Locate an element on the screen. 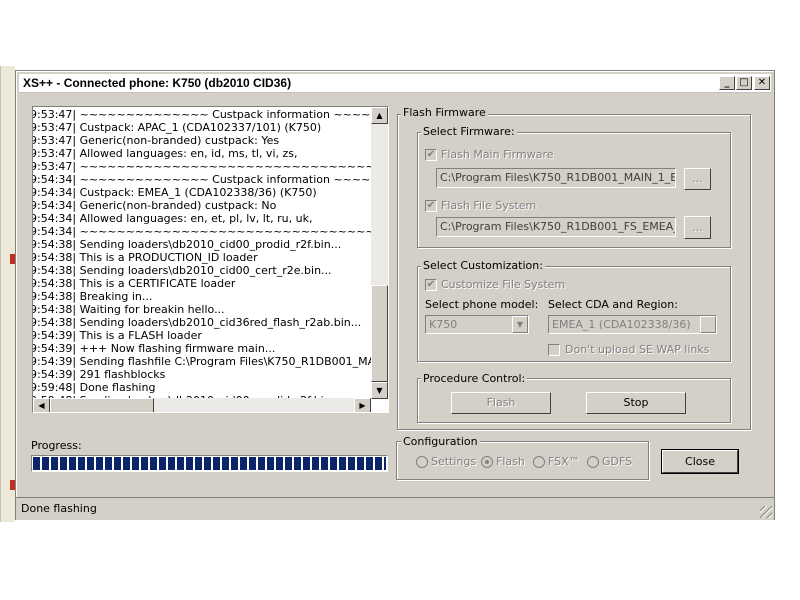  close-window-button: ✕ is located at coordinates (762, 83).